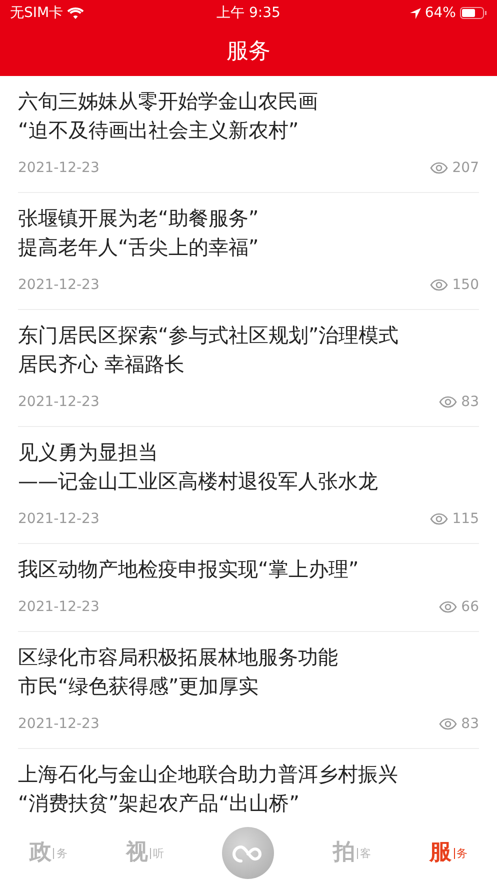  What do you see at coordinates (248, 774) in the screenshot?
I see `article-title: 上海石化与金山企地联合助力普洱乡村振兴` at bounding box center [248, 774].